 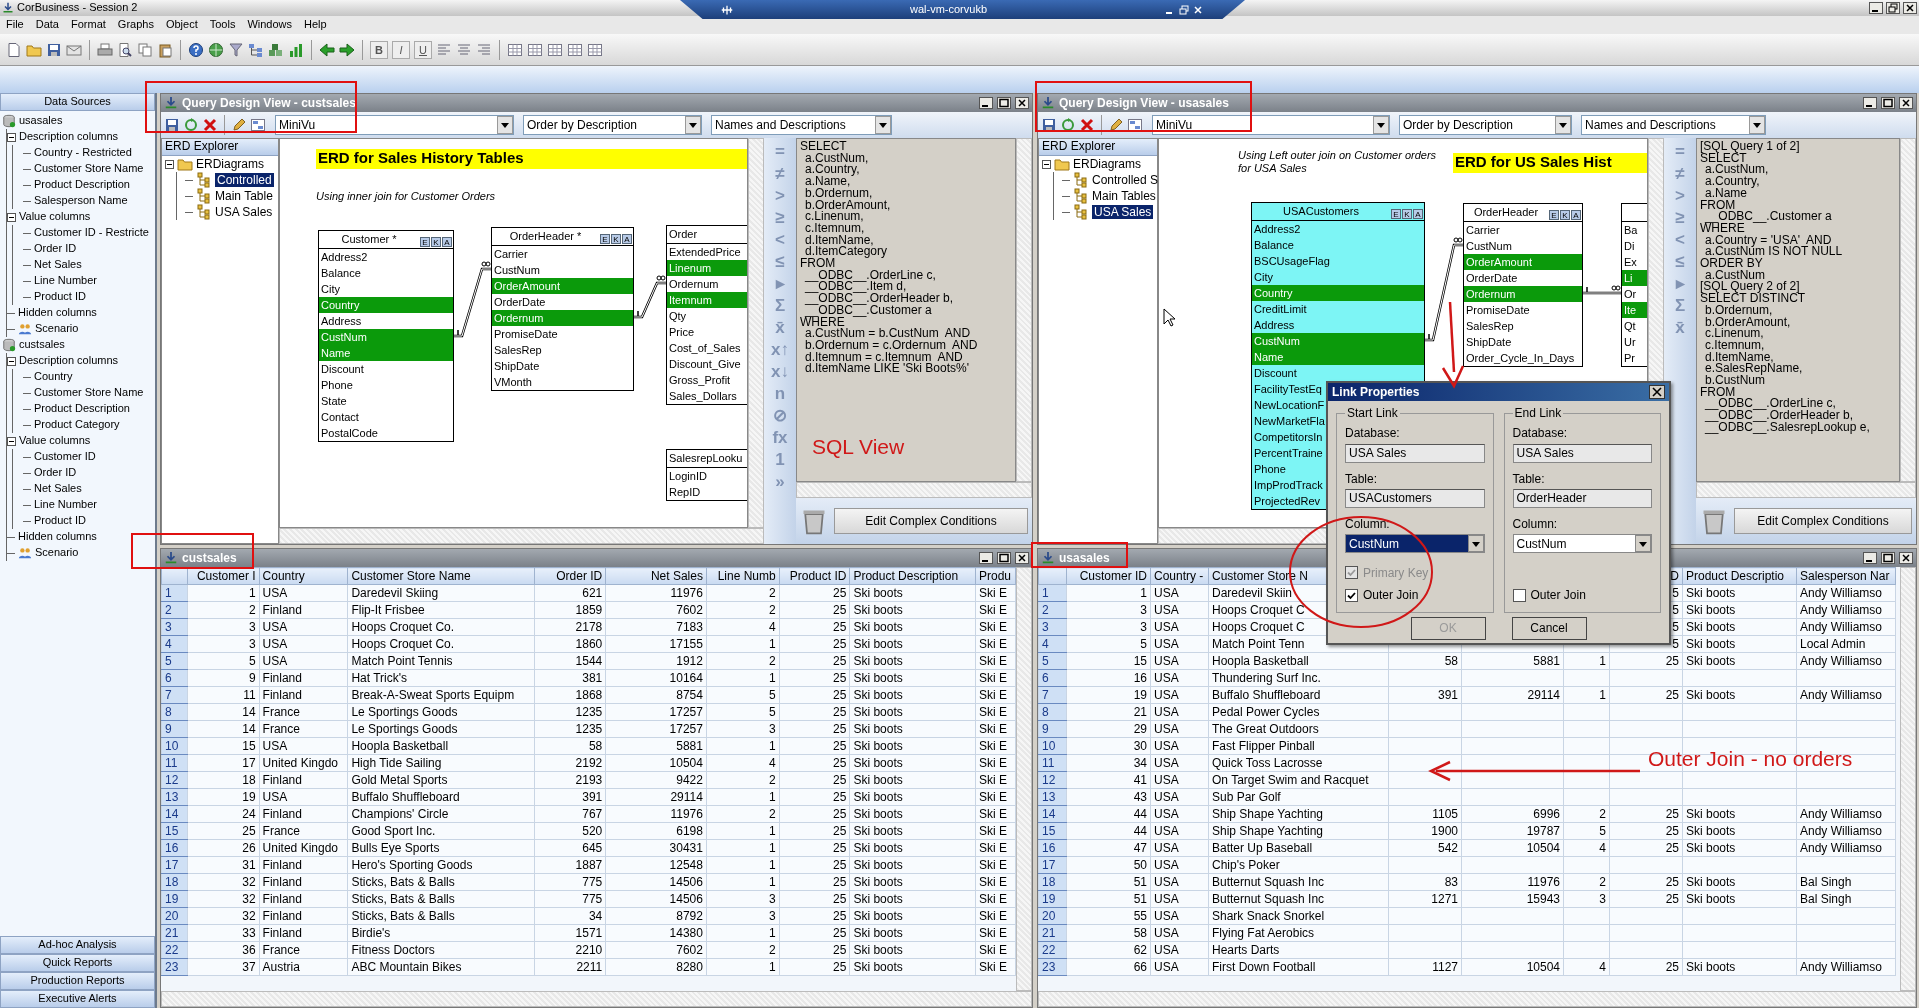 I want to click on column-header: Product Description, so click(x=912, y=576).